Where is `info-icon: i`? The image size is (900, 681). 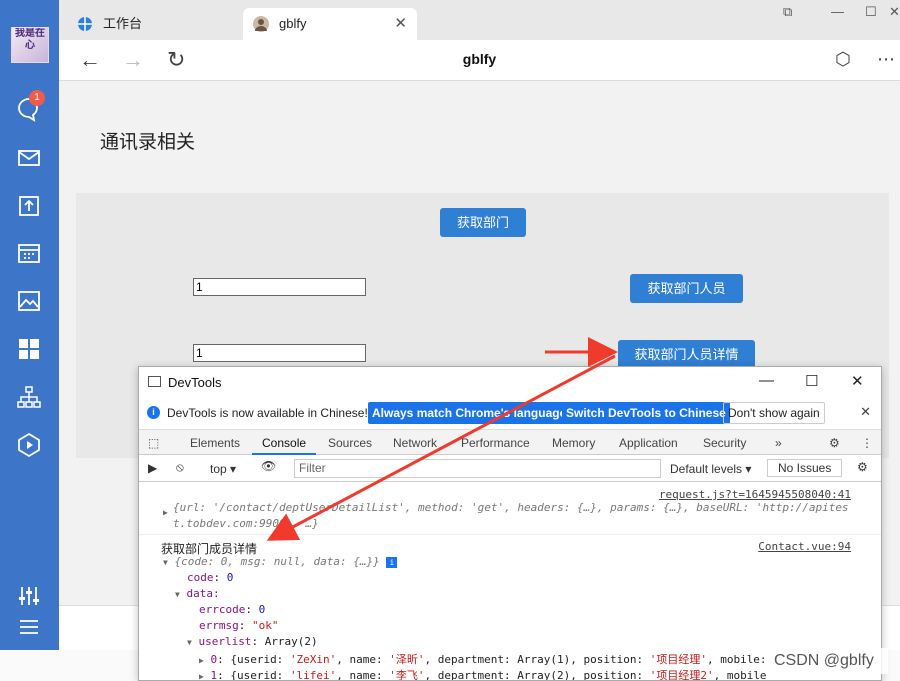
info-icon: i is located at coordinates (392, 562).